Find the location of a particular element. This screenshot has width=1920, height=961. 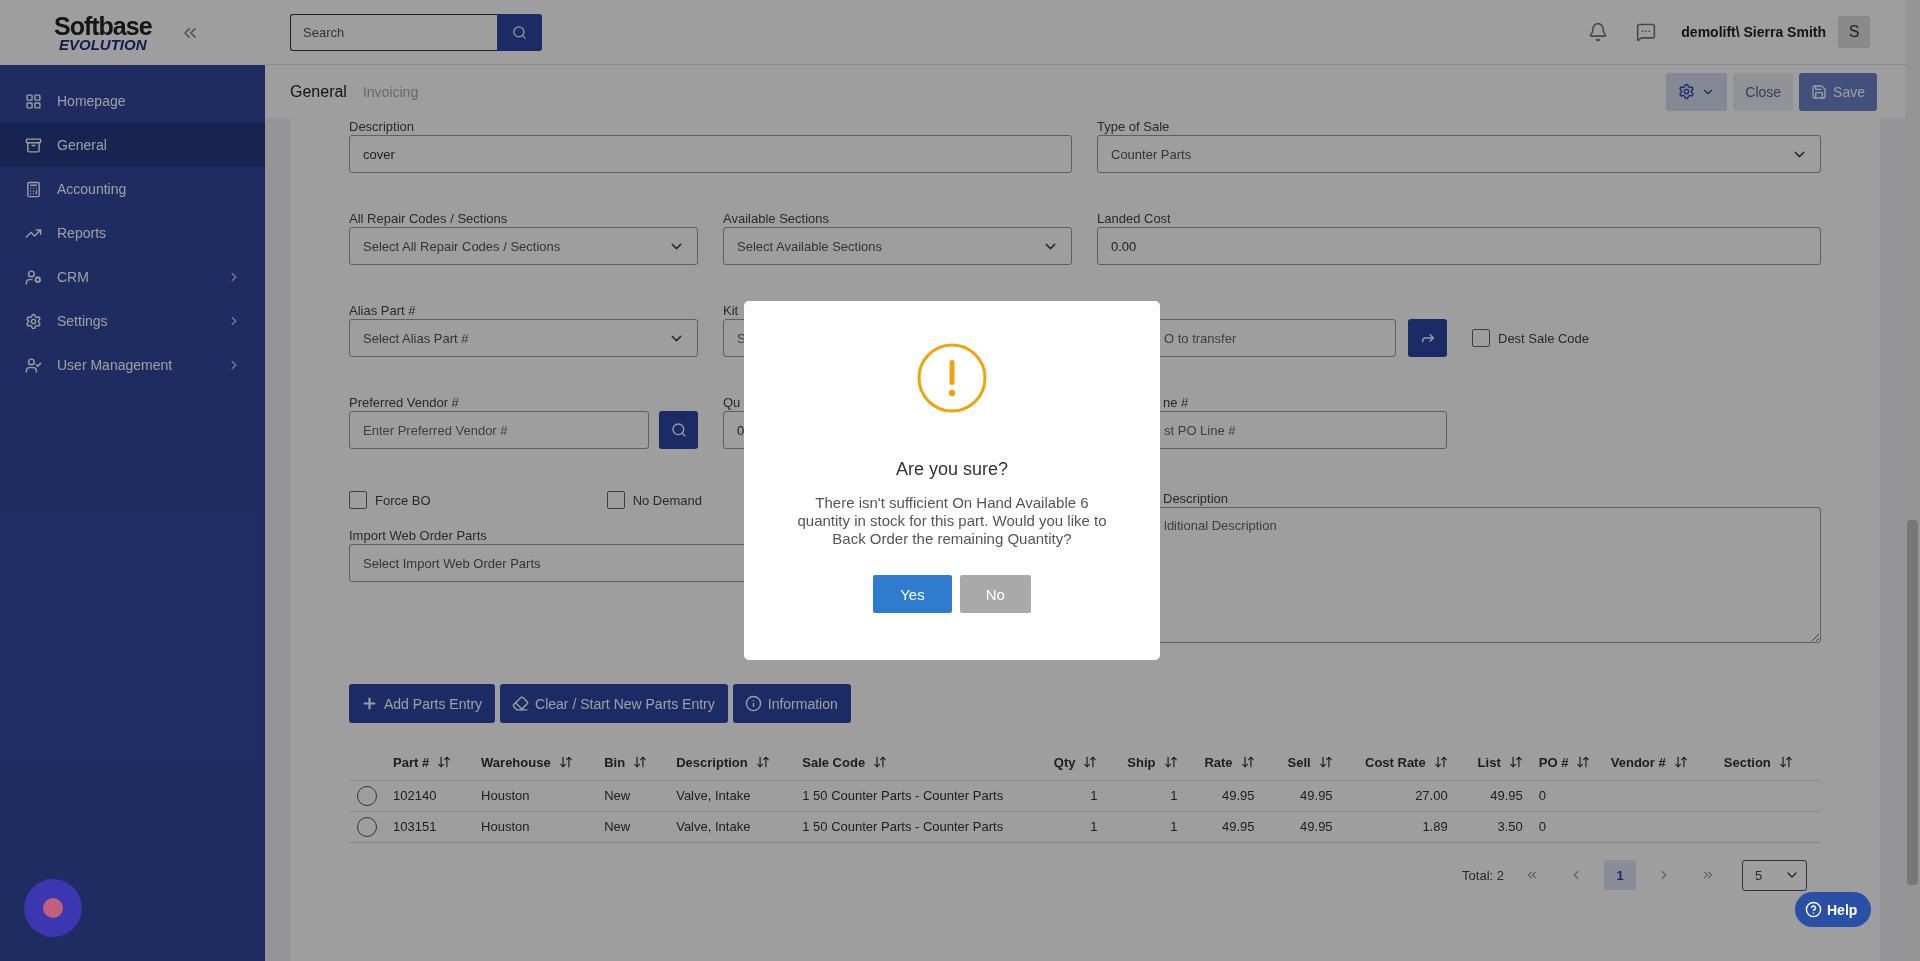

table-cell: 27.00 is located at coordinates (1431, 795).